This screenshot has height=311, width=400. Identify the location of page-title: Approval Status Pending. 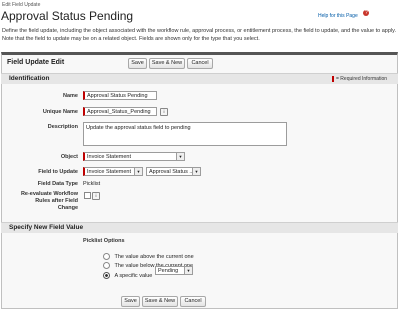
(67, 16).